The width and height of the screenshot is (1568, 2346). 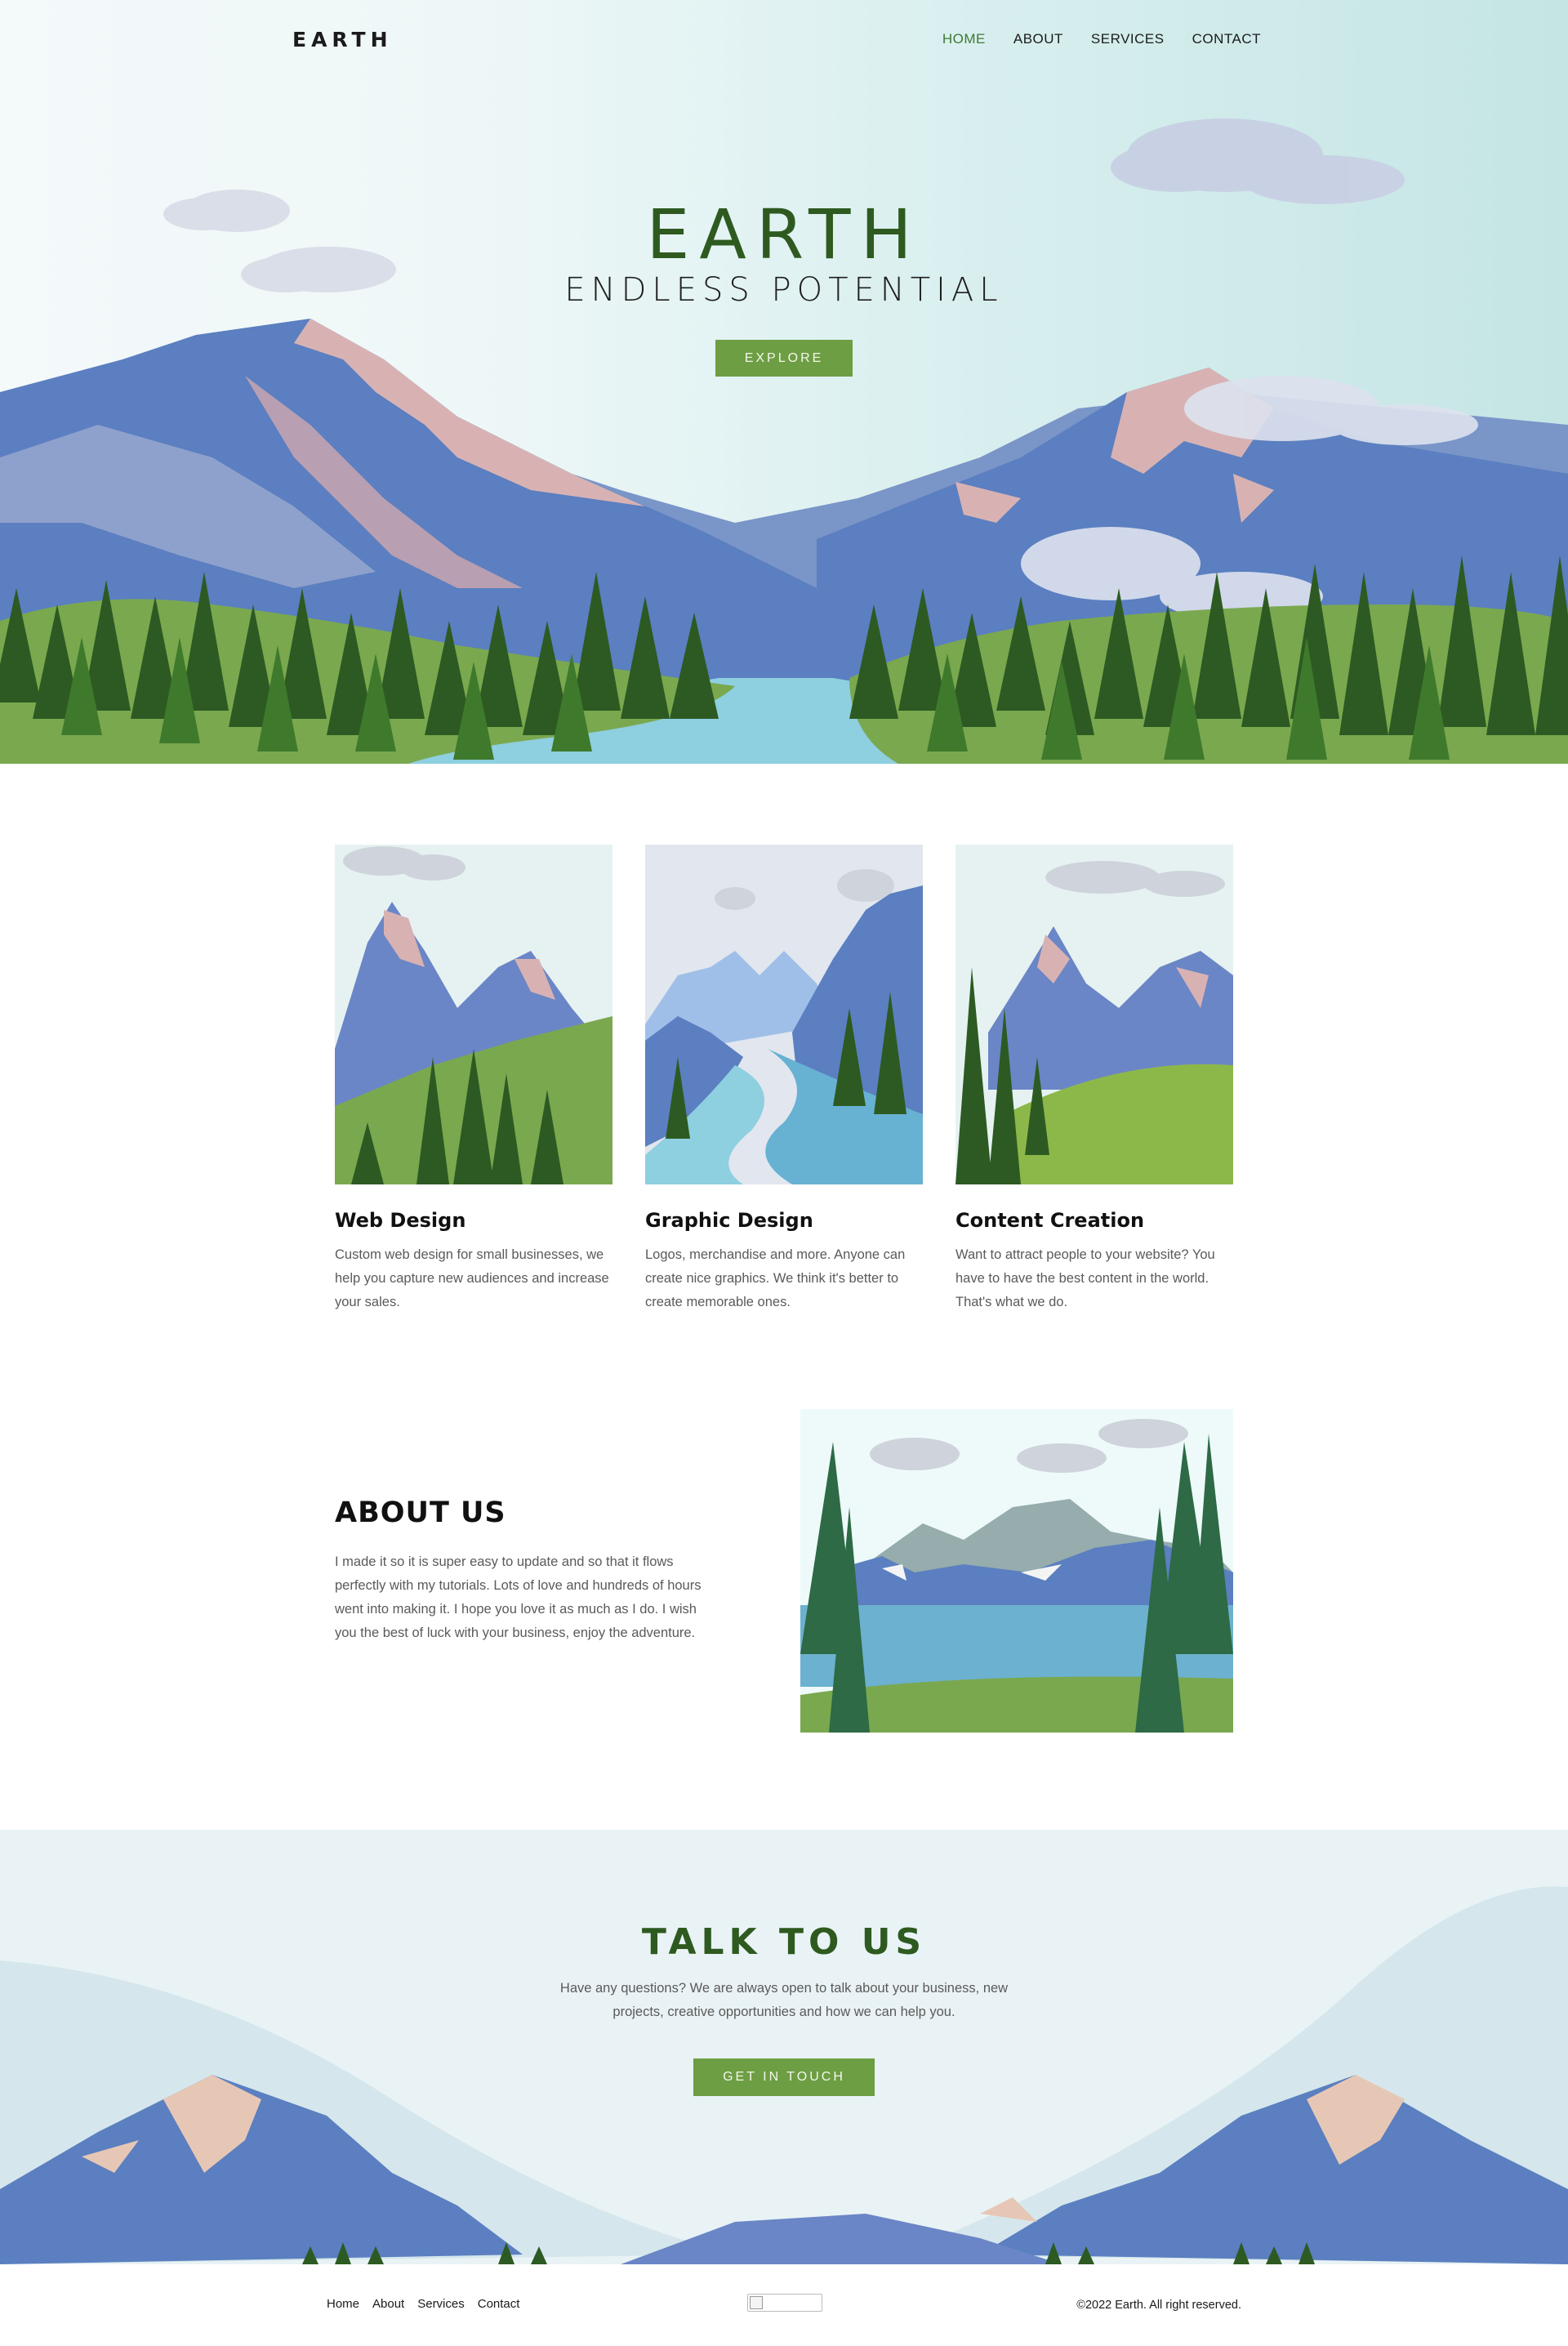 I want to click on top-nav: EARTH HOME ABOUT SERVICES CONTACT, so click(x=784, y=41).